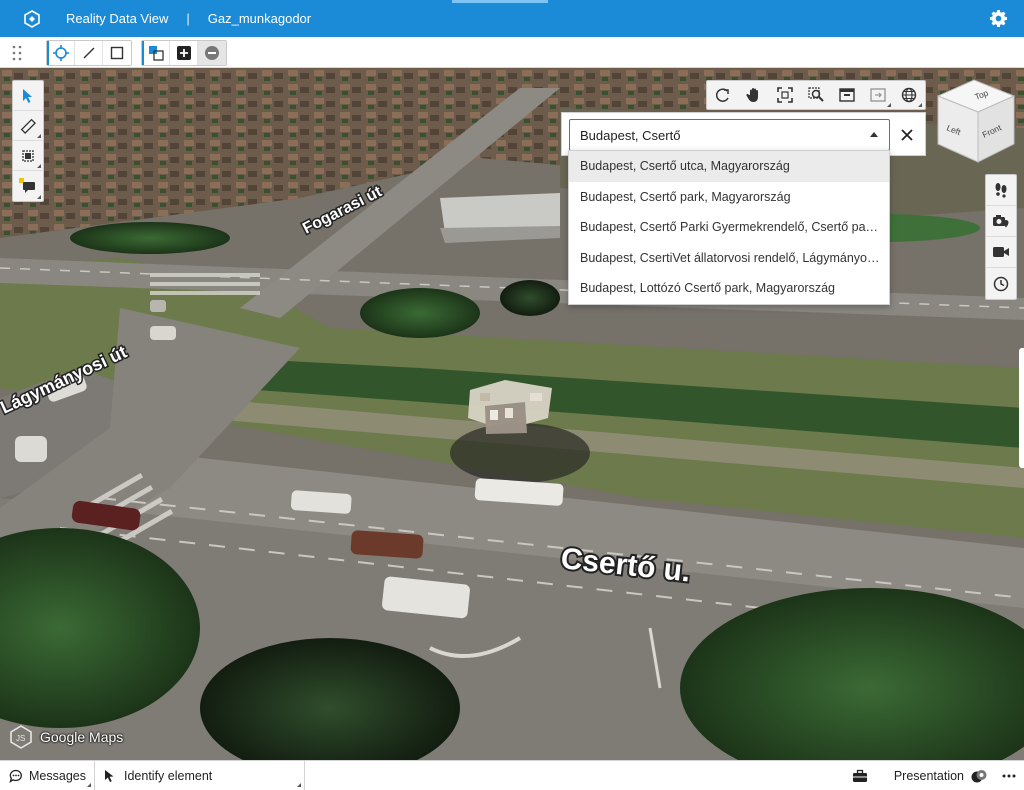 The width and height of the screenshot is (1024, 790). What do you see at coordinates (729, 166) in the screenshot?
I see `search-result-item: Budapest, Csertő utca, Magyarország` at bounding box center [729, 166].